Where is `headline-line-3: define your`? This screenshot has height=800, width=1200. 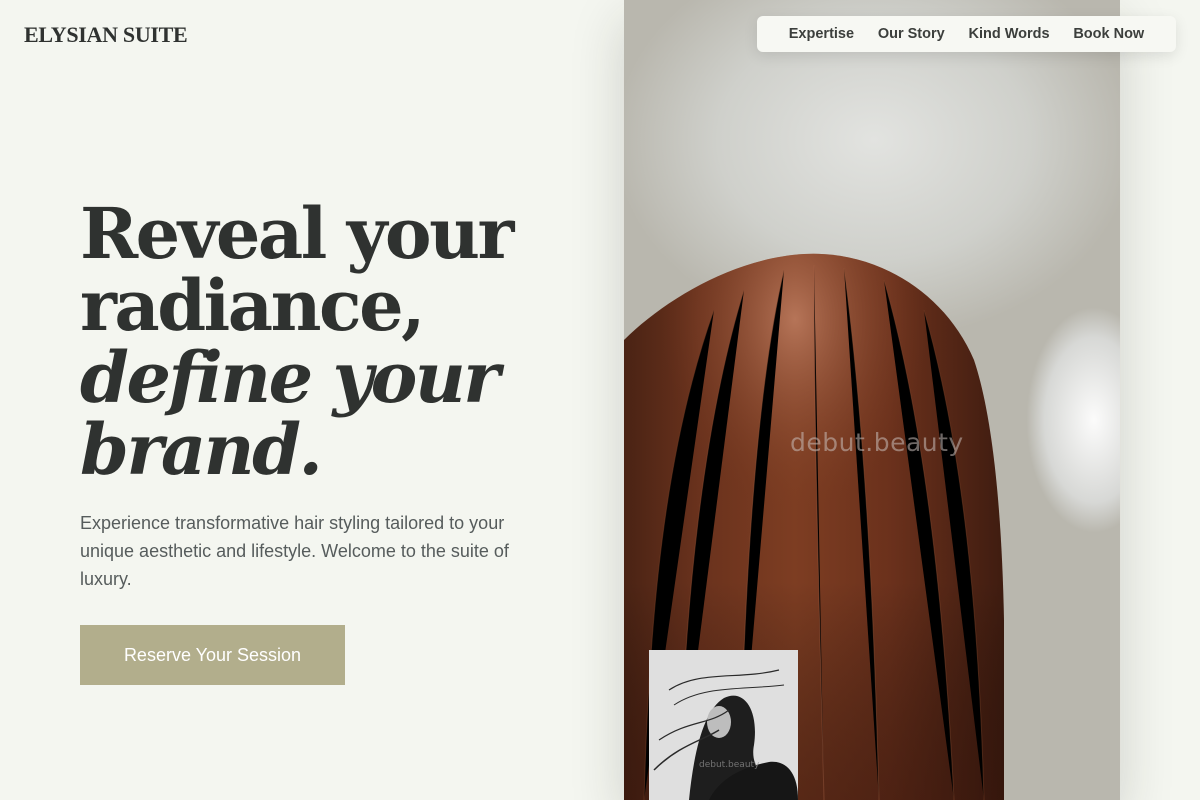 headline-line-3: define your is located at coordinates (290, 377).